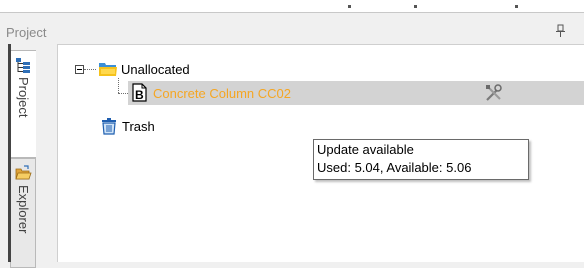  What do you see at coordinates (394, 167) in the screenshot?
I see `tooltip-version-info: Used: 5.04, Available: 5.06` at bounding box center [394, 167].